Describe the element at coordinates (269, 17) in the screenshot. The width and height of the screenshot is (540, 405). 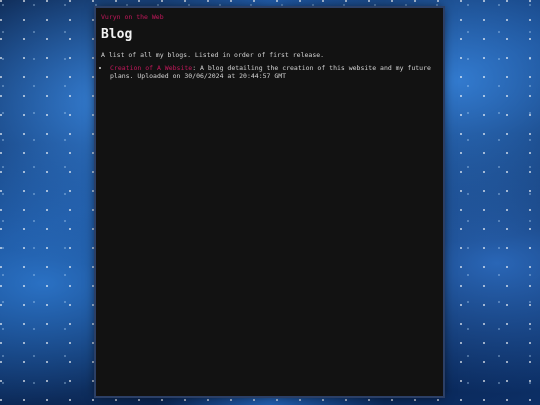
I see `site-home-link: Vuryn on the Web` at that location.